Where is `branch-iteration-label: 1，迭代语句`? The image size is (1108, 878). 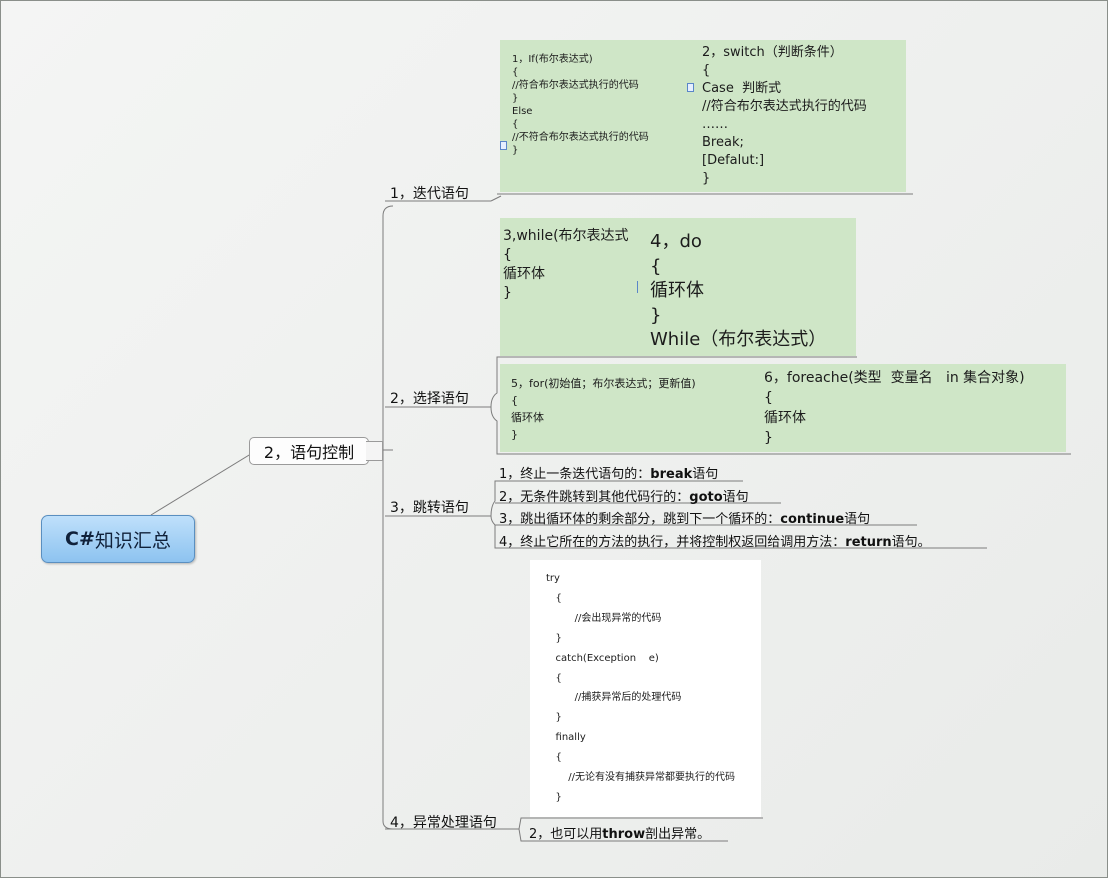 branch-iteration-label: 1，迭代语句 is located at coordinates (429, 194).